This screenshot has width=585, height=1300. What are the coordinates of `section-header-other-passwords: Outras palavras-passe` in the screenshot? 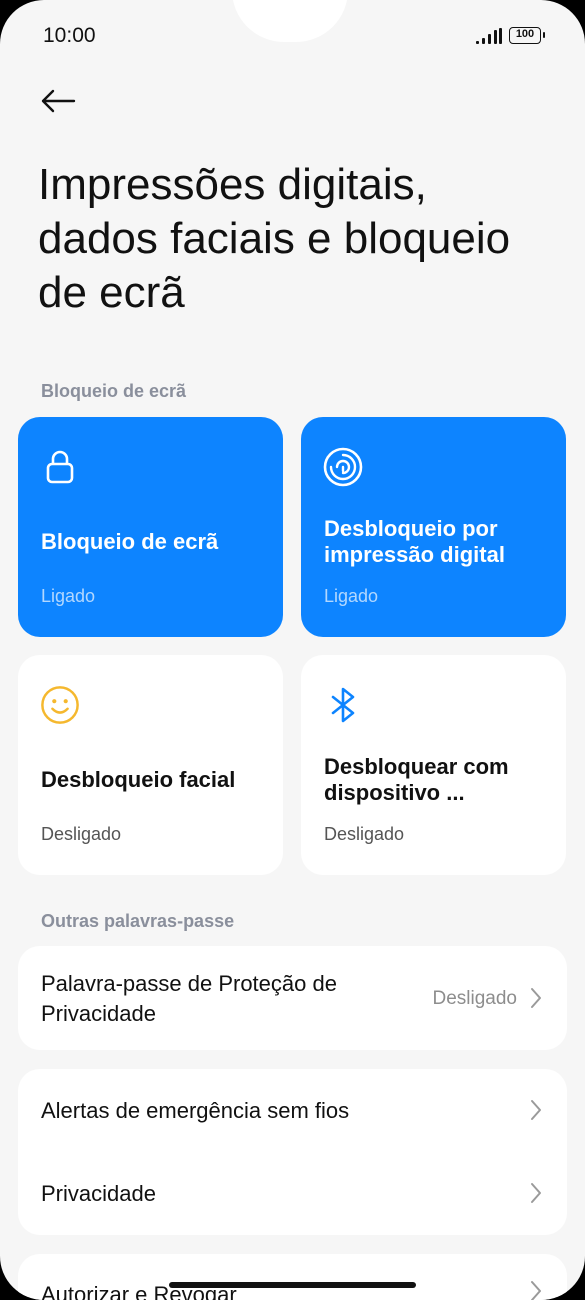 It's located at (138, 921).